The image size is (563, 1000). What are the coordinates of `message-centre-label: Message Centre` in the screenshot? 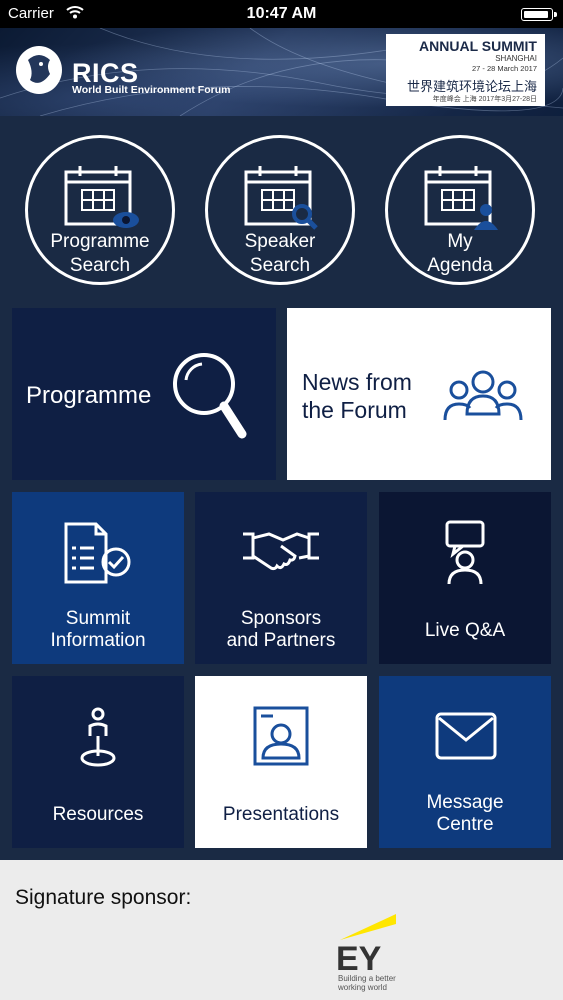 It's located at (465, 813).